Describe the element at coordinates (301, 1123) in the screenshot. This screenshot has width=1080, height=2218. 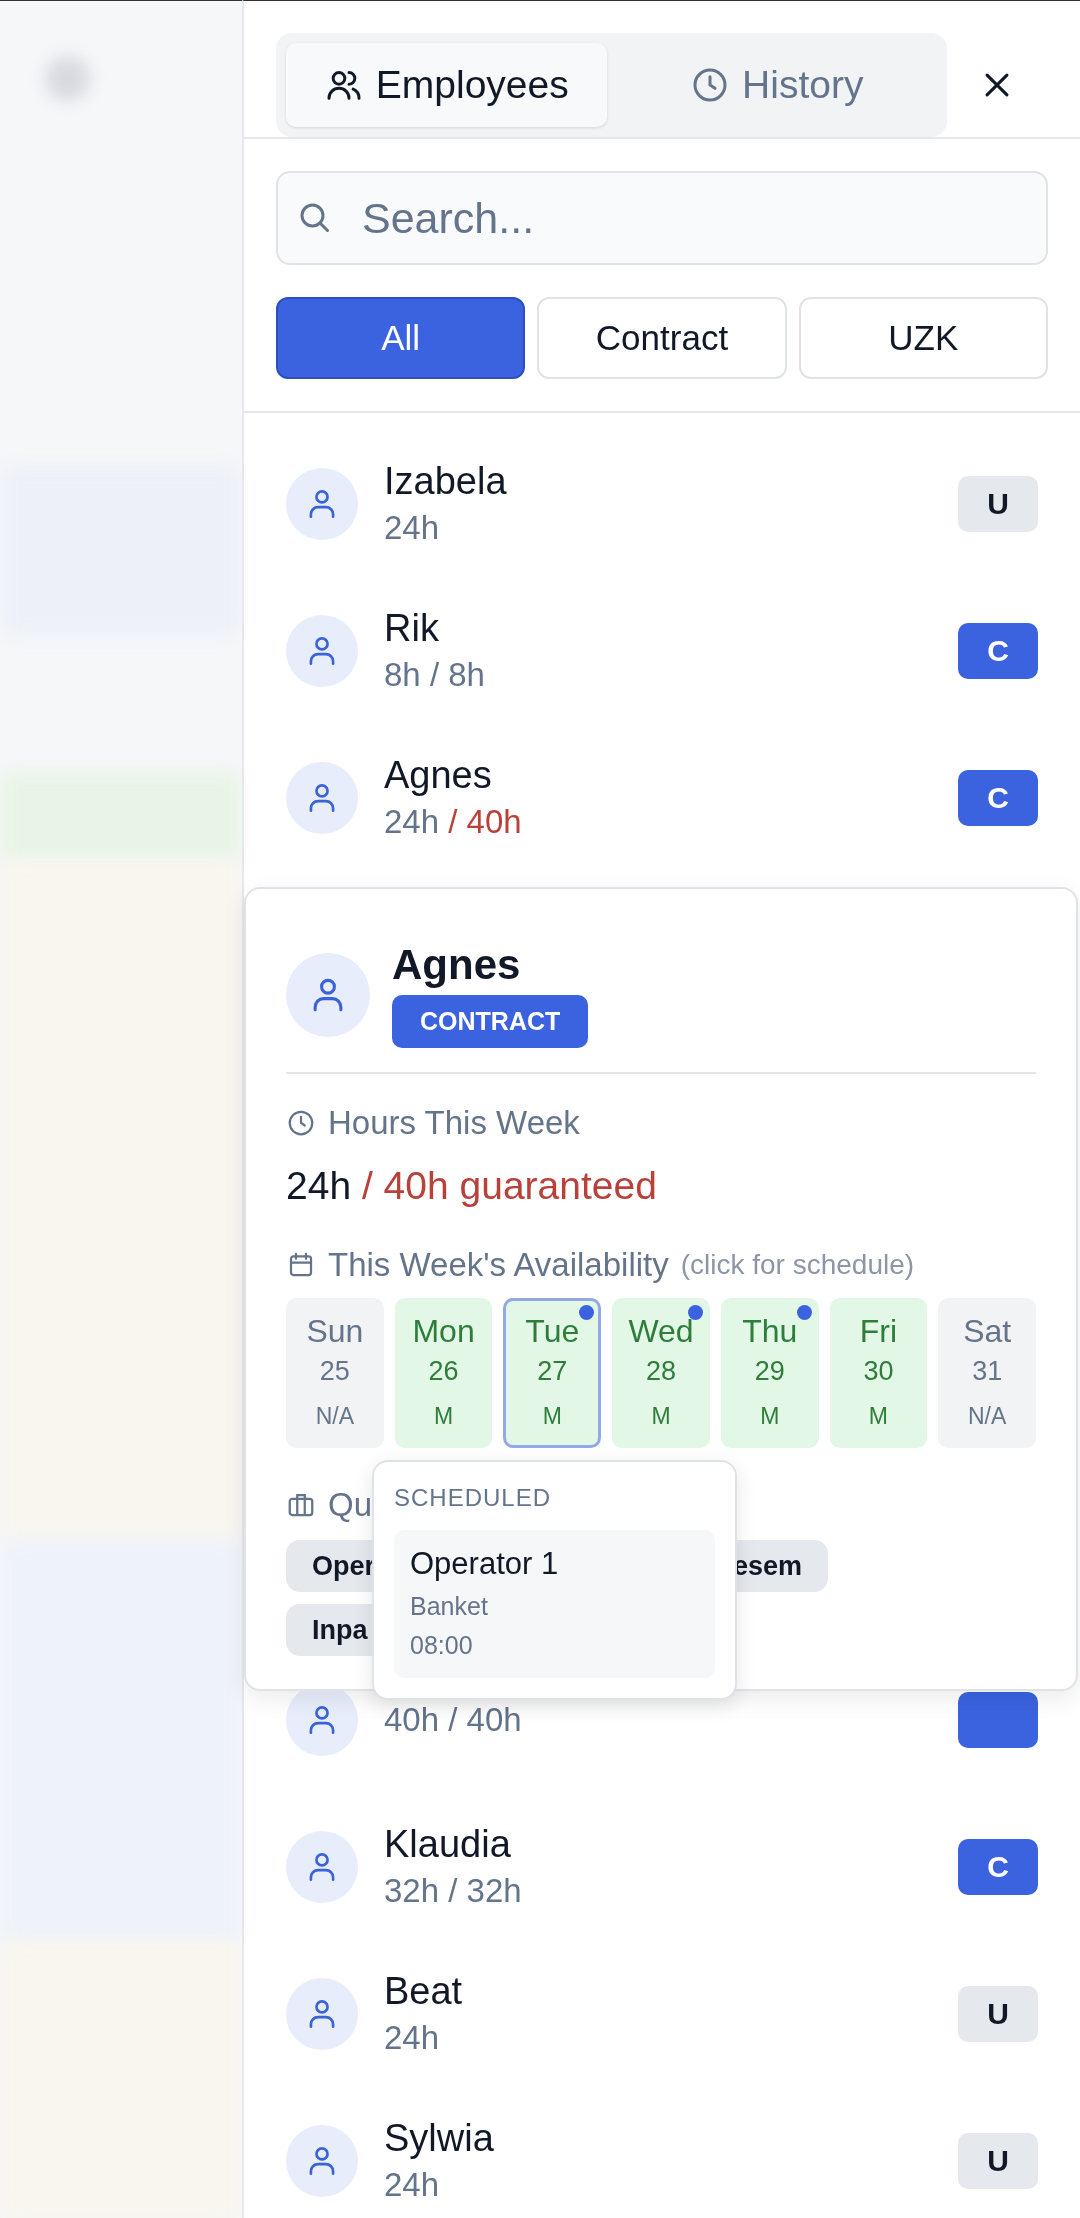
I see `clock-icon` at that location.